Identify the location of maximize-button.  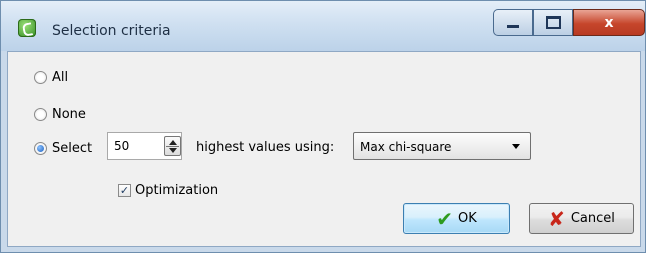
(553, 22).